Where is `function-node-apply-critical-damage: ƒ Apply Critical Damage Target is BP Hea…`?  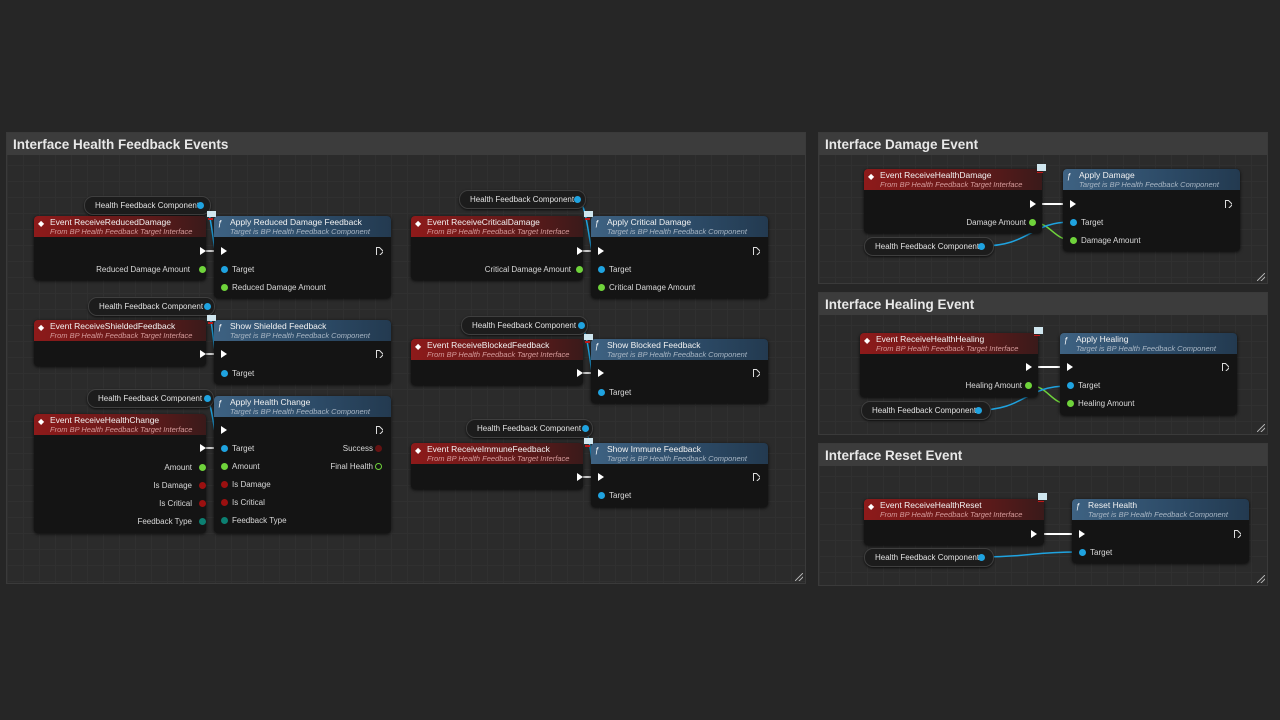 function-node-apply-critical-damage: ƒ Apply Critical Damage Target is BP Hea… is located at coordinates (679, 257).